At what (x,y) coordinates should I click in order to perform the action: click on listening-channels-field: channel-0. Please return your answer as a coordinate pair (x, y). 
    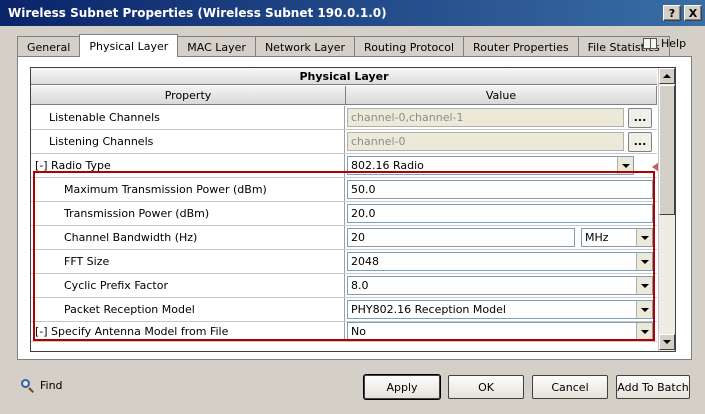
    Looking at the image, I should click on (485, 141).